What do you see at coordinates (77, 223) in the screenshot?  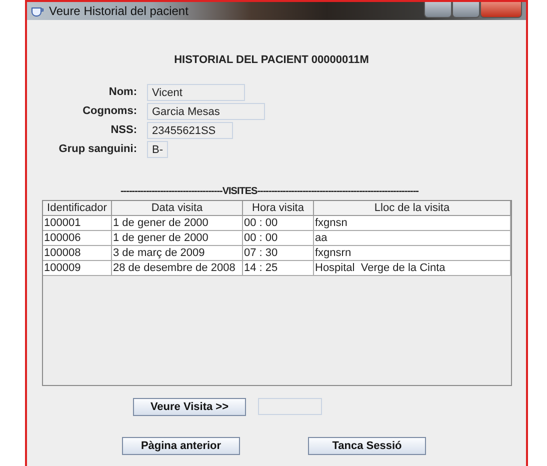 I see `table-cell: 100001` at bounding box center [77, 223].